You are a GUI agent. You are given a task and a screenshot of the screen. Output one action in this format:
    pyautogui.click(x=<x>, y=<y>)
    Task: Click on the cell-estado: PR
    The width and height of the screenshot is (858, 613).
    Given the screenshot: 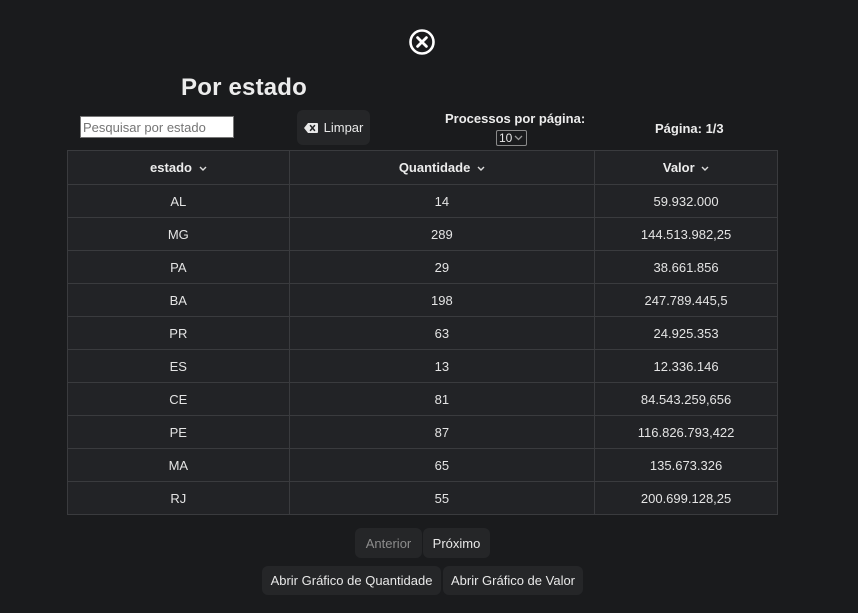 What is the action you would take?
    pyautogui.click(x=178, y=333)
    